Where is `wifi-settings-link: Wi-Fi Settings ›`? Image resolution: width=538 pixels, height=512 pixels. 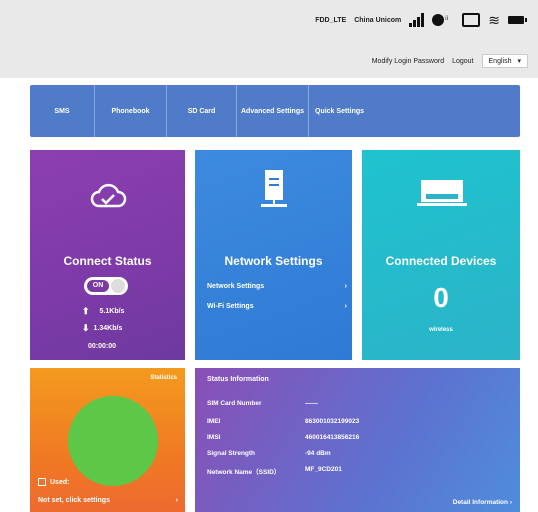
wifi-settings-link: Wi-Fi Settings › is located at coordinates (277, 306).